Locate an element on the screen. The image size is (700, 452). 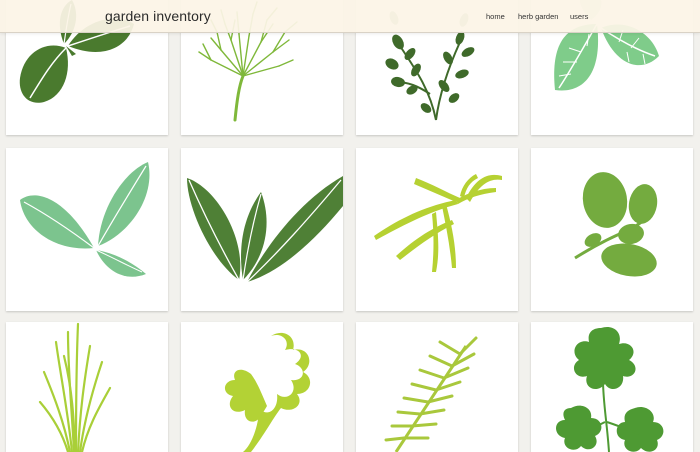
parsley-icon is located at coordinates (610, 389).